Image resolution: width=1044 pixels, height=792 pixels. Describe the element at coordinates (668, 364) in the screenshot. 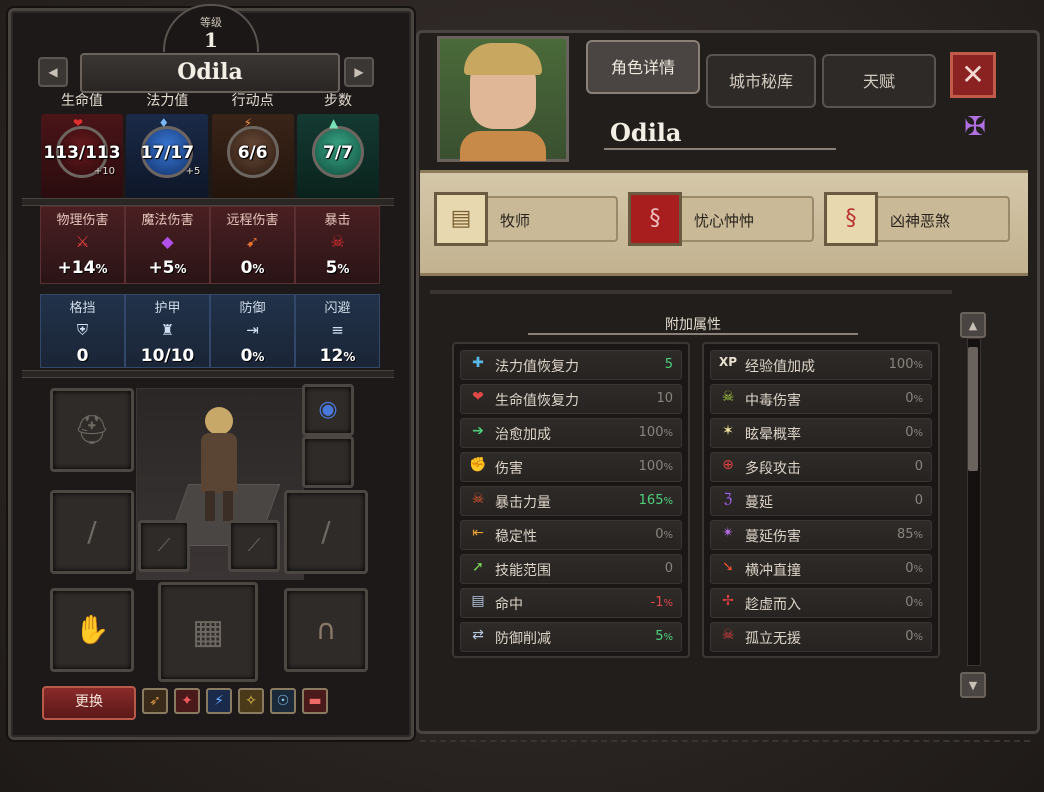

I see `attr-value: 5` at that location.